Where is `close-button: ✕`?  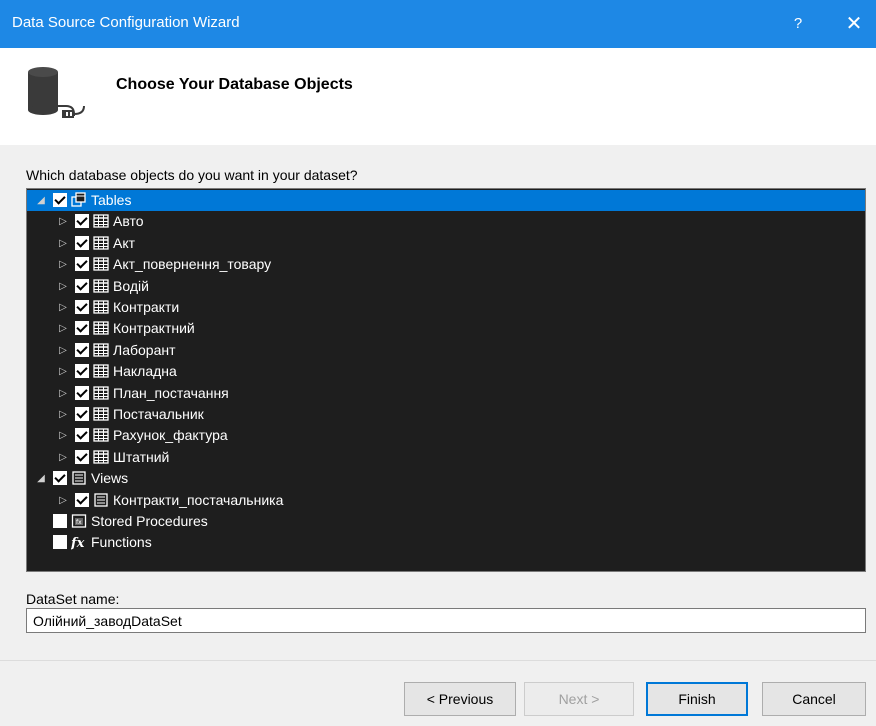 close-button: ✕ is located at coordinates (854, 24).